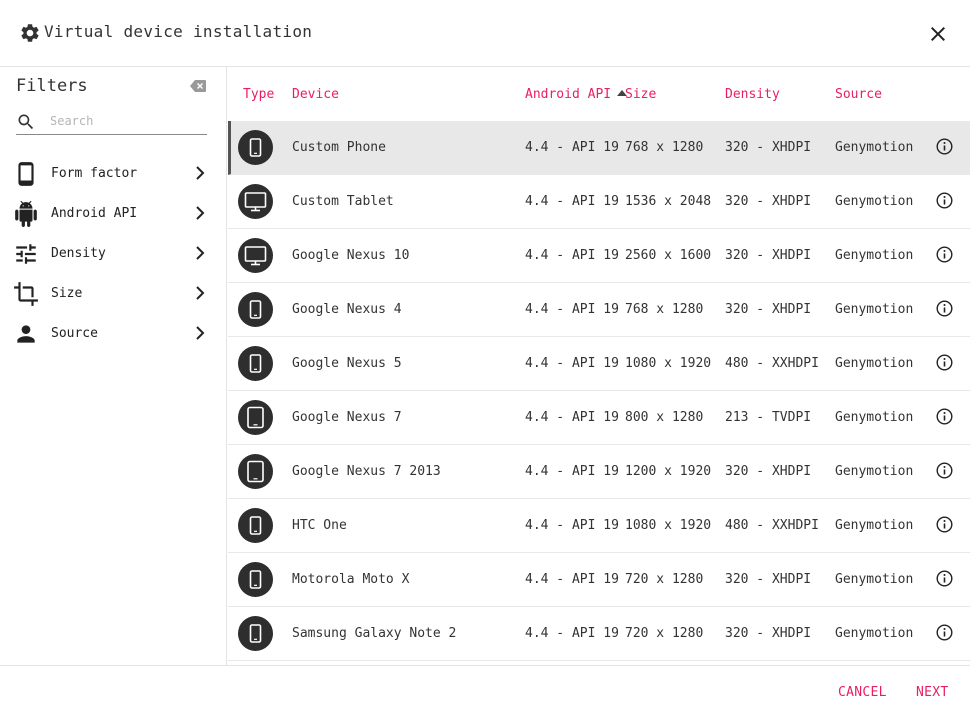 The width and height of the screenshot is (970, 717). What do you see at coordinates (752, 94) in the screenshot?
I see `column-header-density: Density` at bounding box center [752, 94].